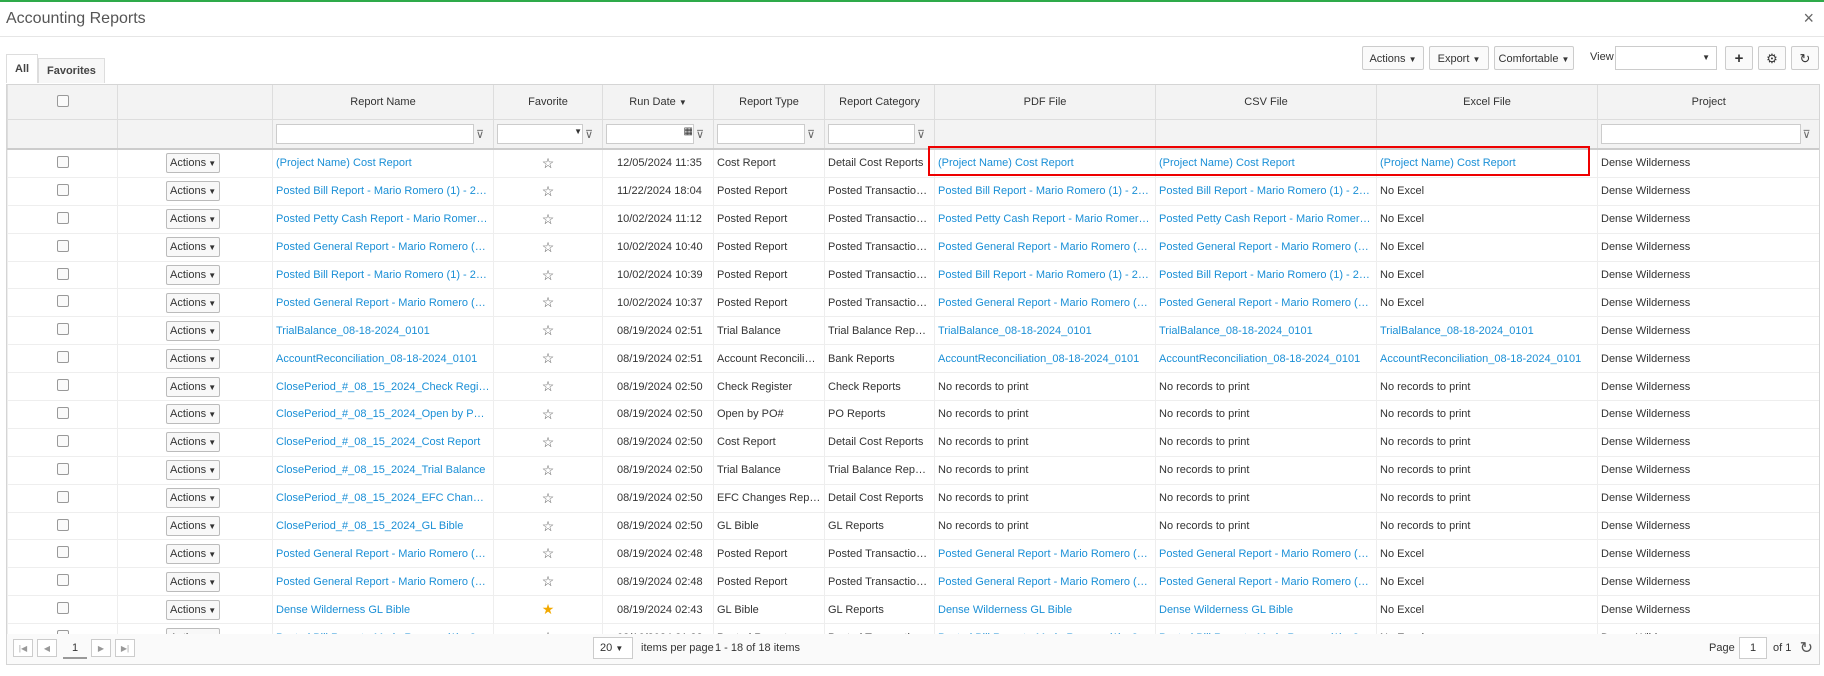 The image size is (1824, 676). Describe the element at coordinates (1045, 610) in the screenshot. I see `pdf-file-cell: Dense Wilderness GL Bible` at that location.